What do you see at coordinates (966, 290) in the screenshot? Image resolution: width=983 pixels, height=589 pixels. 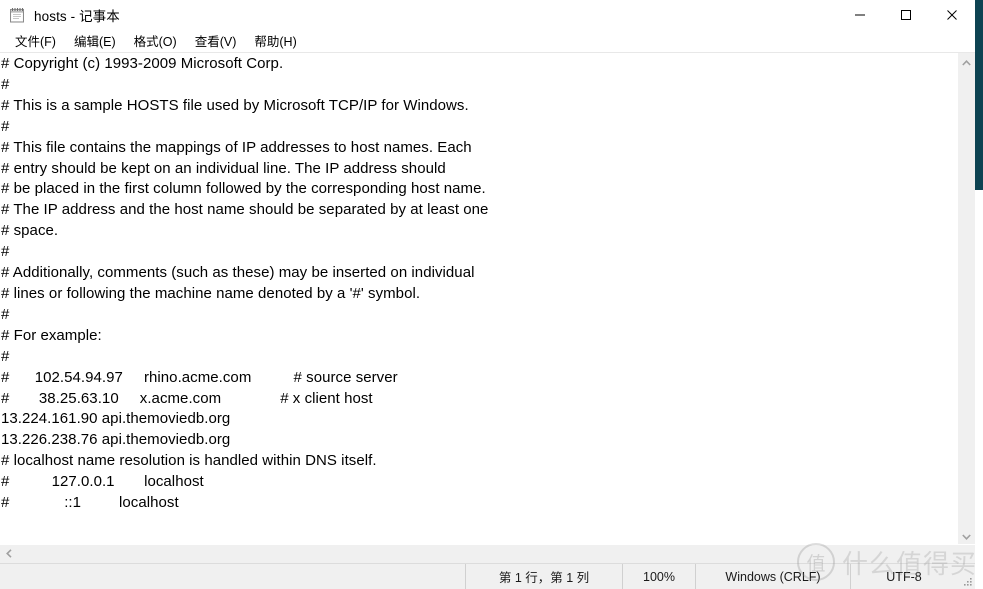 I see `vertical-scroll-thumb` at bounding box center [966, 290].